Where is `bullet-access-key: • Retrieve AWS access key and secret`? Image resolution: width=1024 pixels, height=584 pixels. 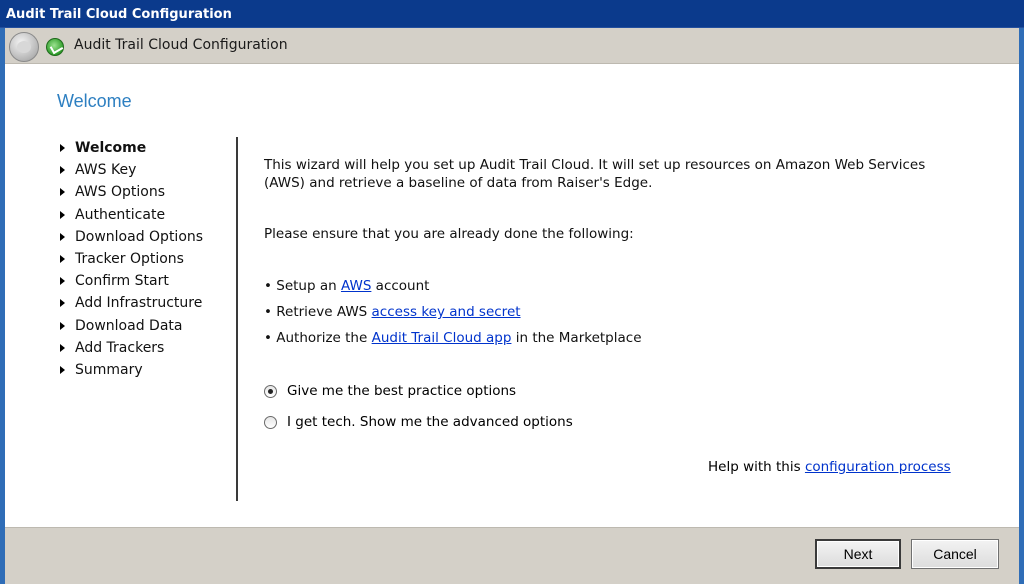
bullet-access-key: • Retrieve AWS access key and secret is located at coordinates (614, 312).